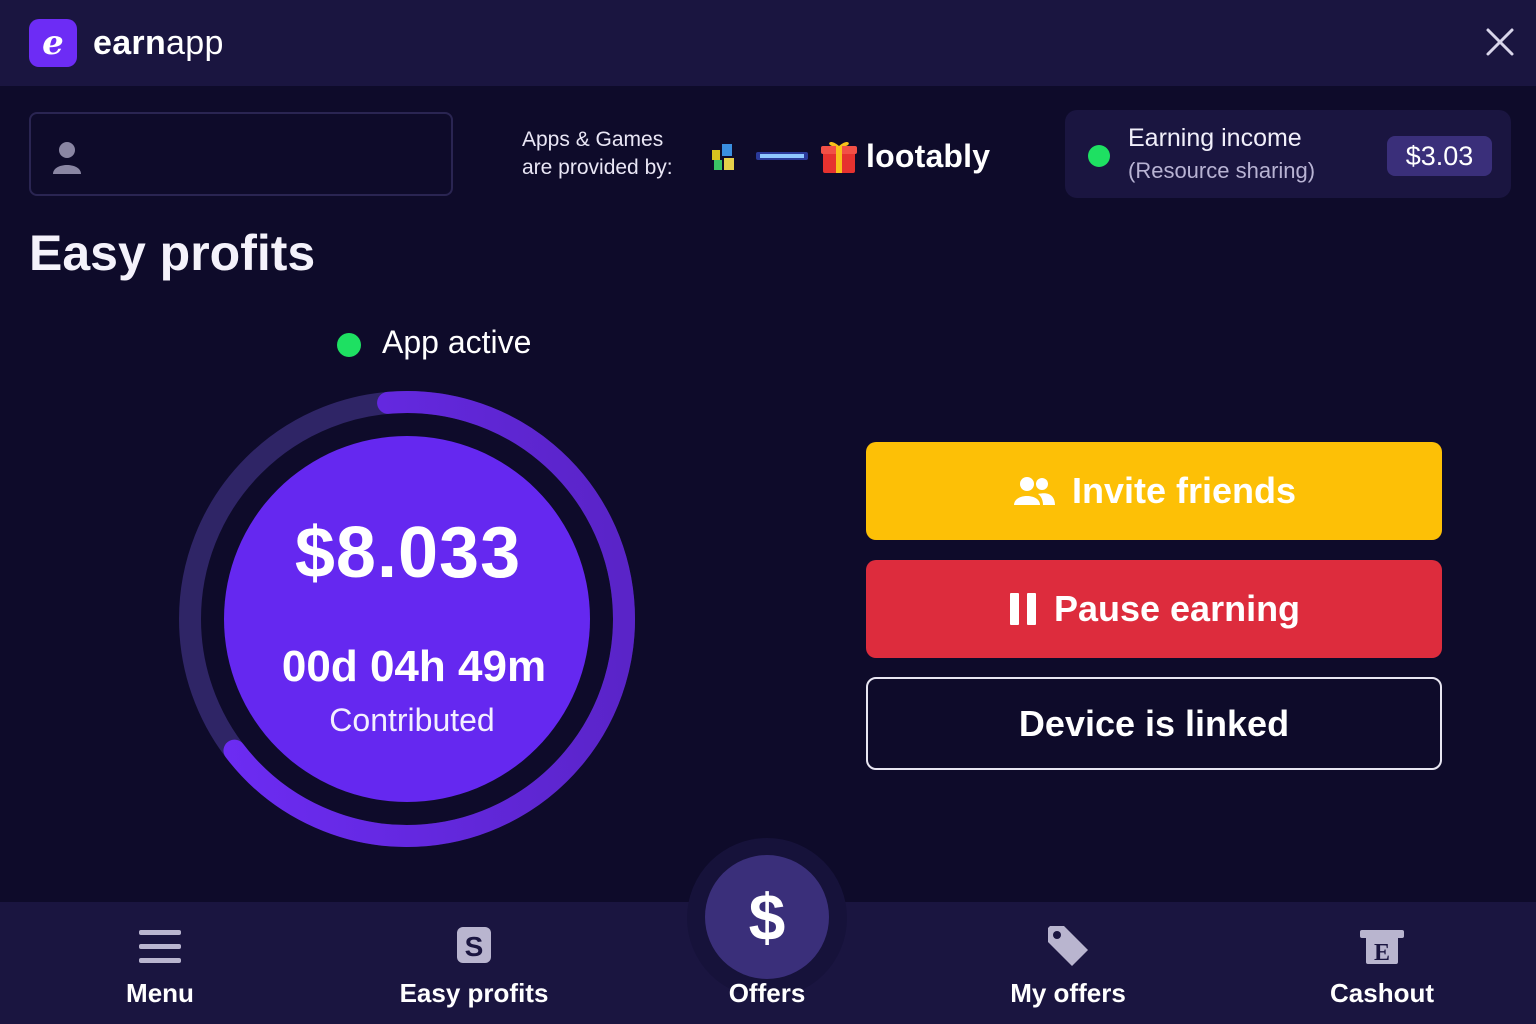 This screenshot has width=1536, height=1024. What do you see at coordinates (241, 154) in the screenshot?
I see `user-profile-box` at bounding box center [241, 154].